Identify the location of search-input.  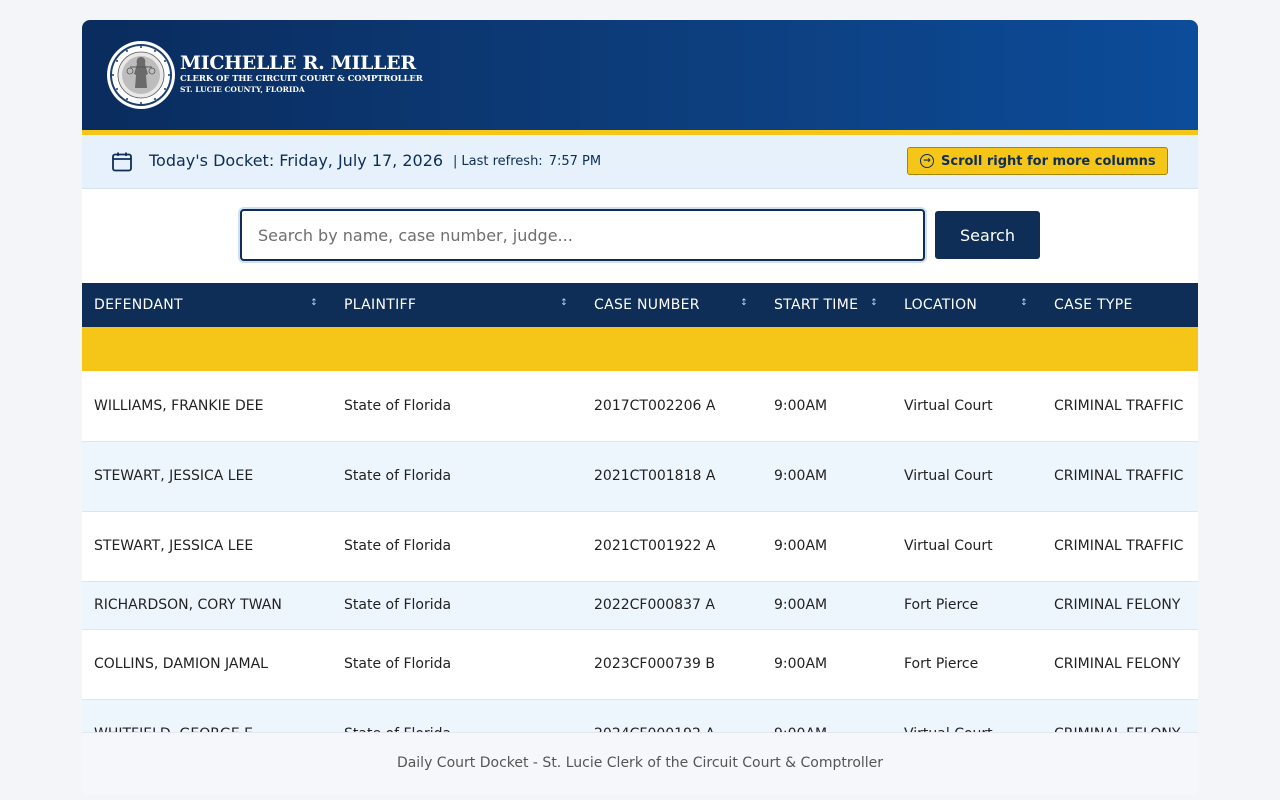
(582, 235).